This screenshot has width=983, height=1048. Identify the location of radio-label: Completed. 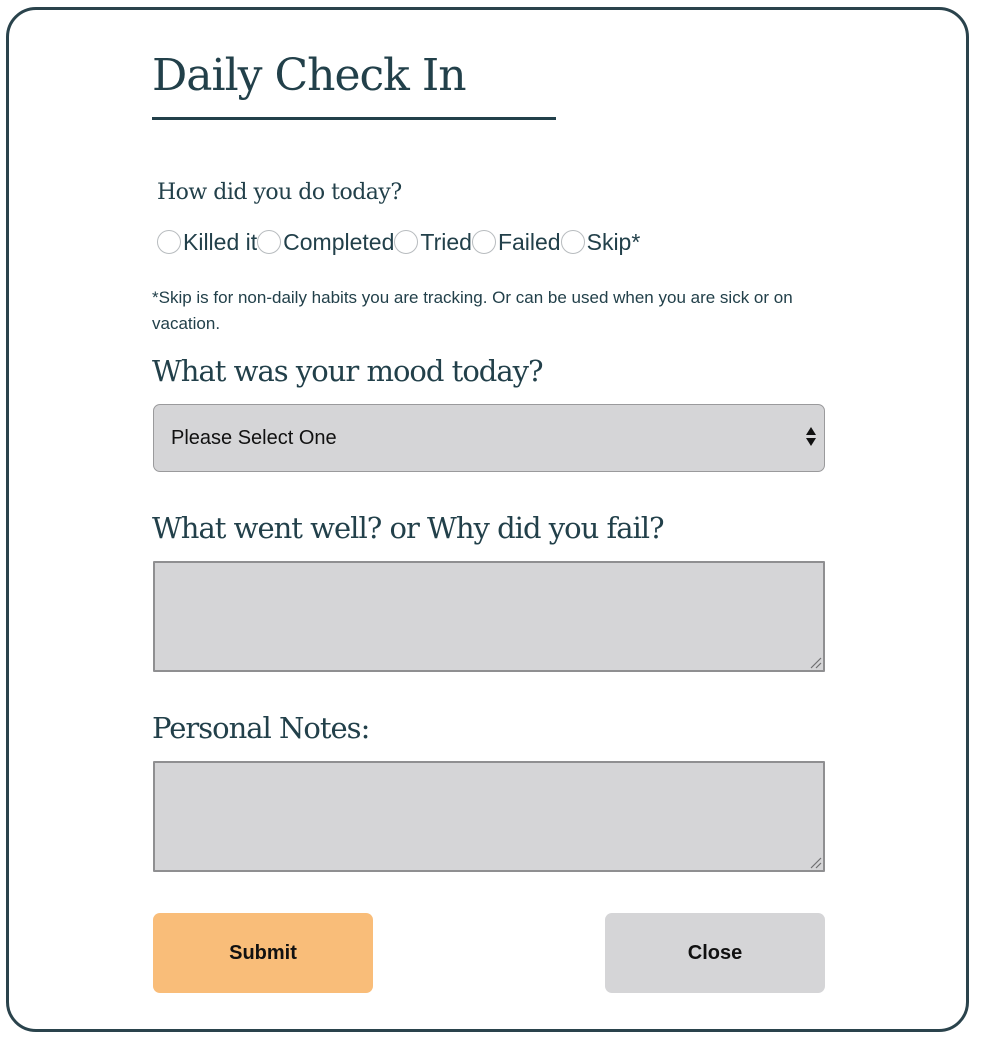
(339, 242).